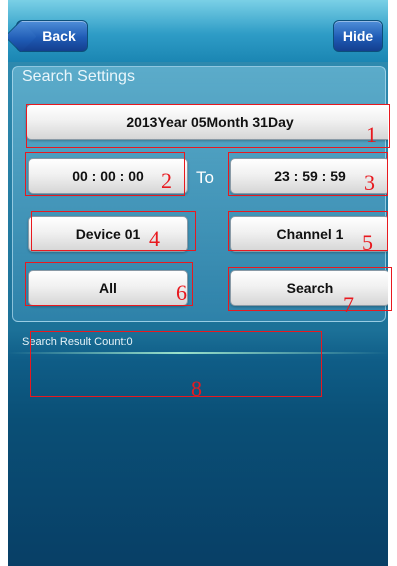 This screenshot has height=566, width=397. What do you see at coordinates (367, 242) in the screenshot?
I see `annotation-number-5: 5` at bounding box center [367, 242].